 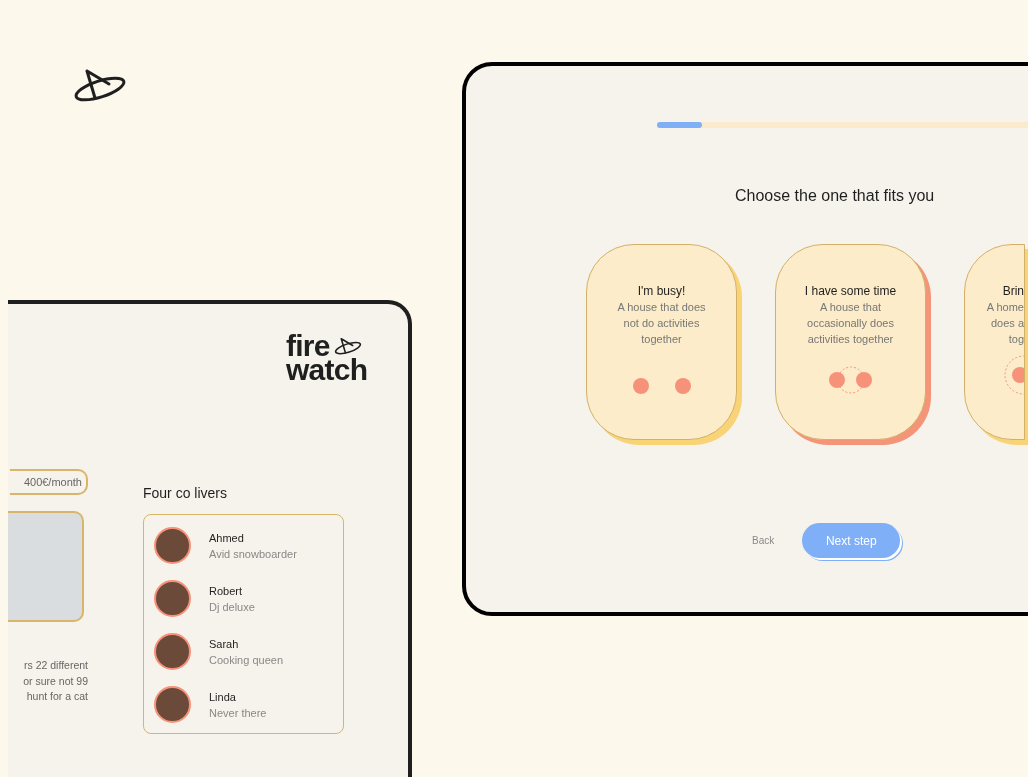 What do you see at coordinates (1007, 323) in the screenshot?
I see `option-description-line: does a` at bounding box center [1007, 323].